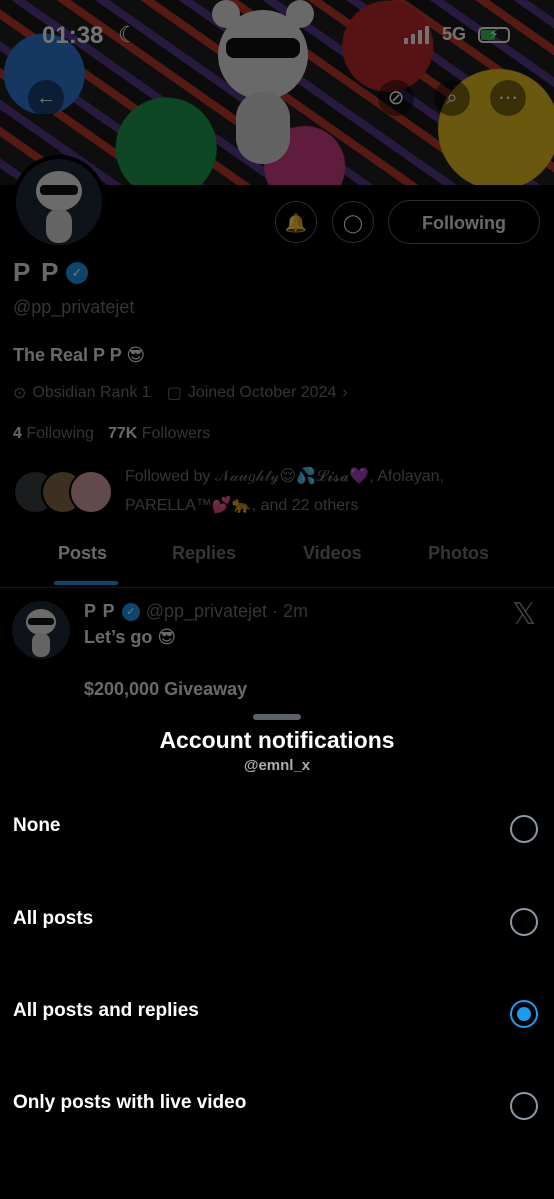  Describe the element at coordinates (46, 98) in the screenshot. I see `back-arrow-icon: ←` at that location.